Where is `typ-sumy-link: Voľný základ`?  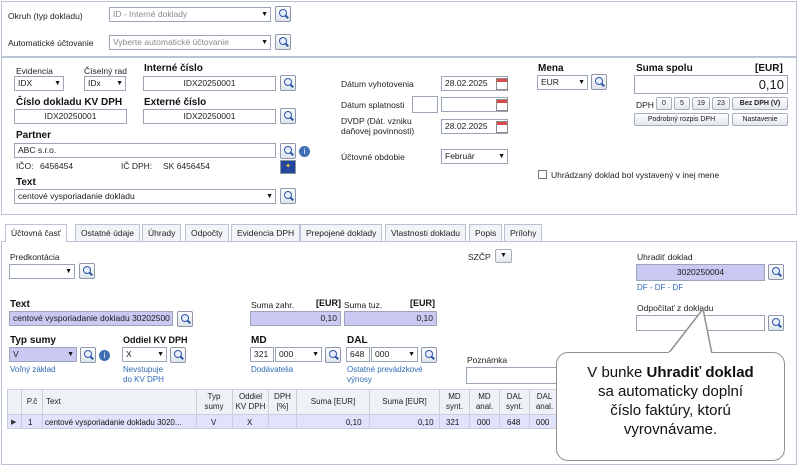
typ-sumy-link: Voľný základ is located at coordinates (32, 369).